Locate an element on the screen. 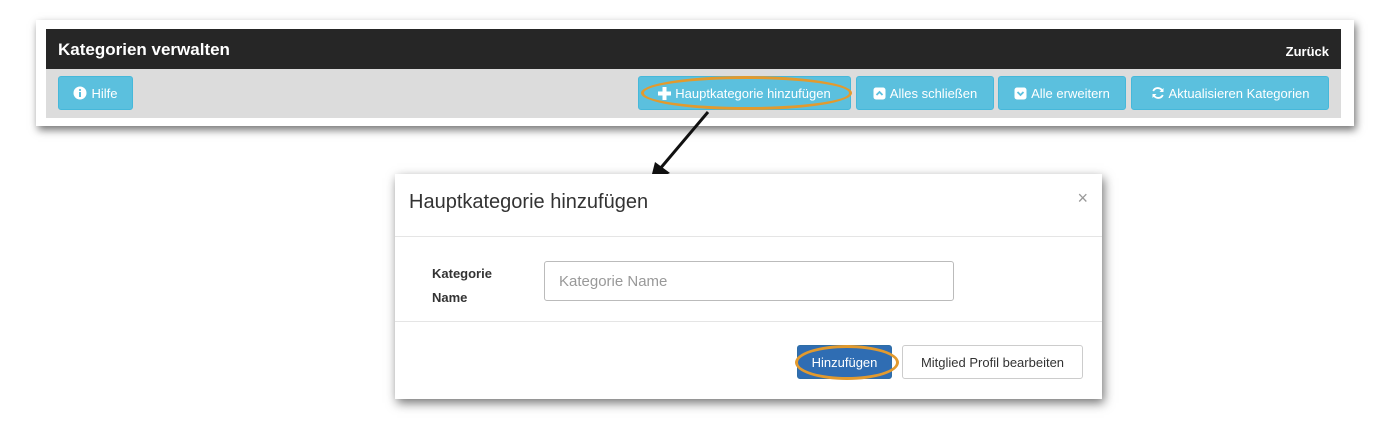  add-button: Hinzufügen is located at coordinates (844, 362).